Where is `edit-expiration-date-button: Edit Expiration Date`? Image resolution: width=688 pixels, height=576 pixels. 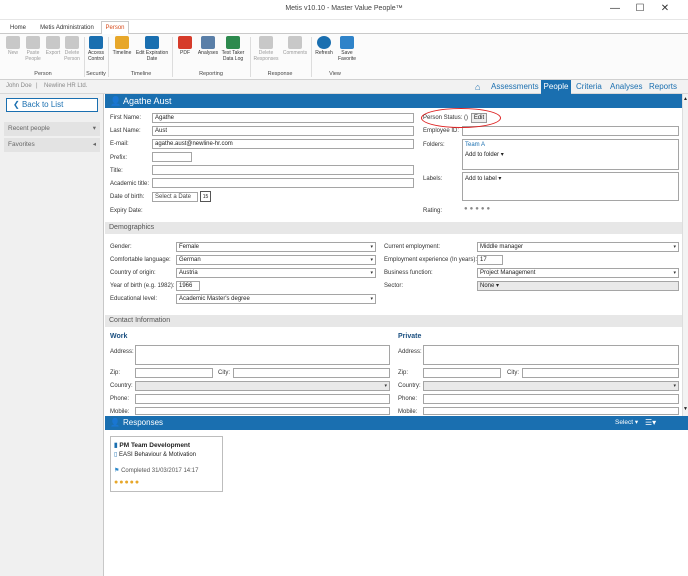 edit-expiration-date-button: Edit Expiration Date is located at coordinates (152, 49).